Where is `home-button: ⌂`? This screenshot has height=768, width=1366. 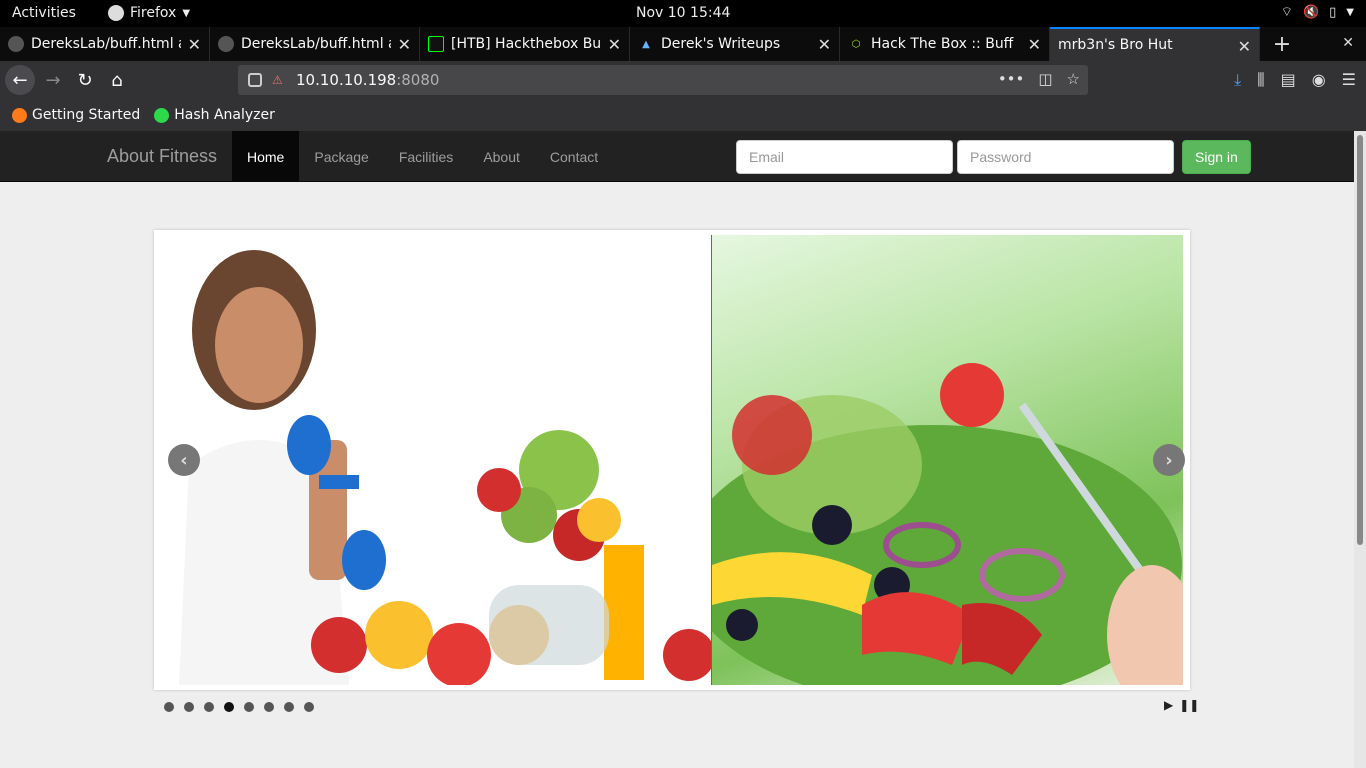 home-button: ⌂ is located at coordinates (117, 80).